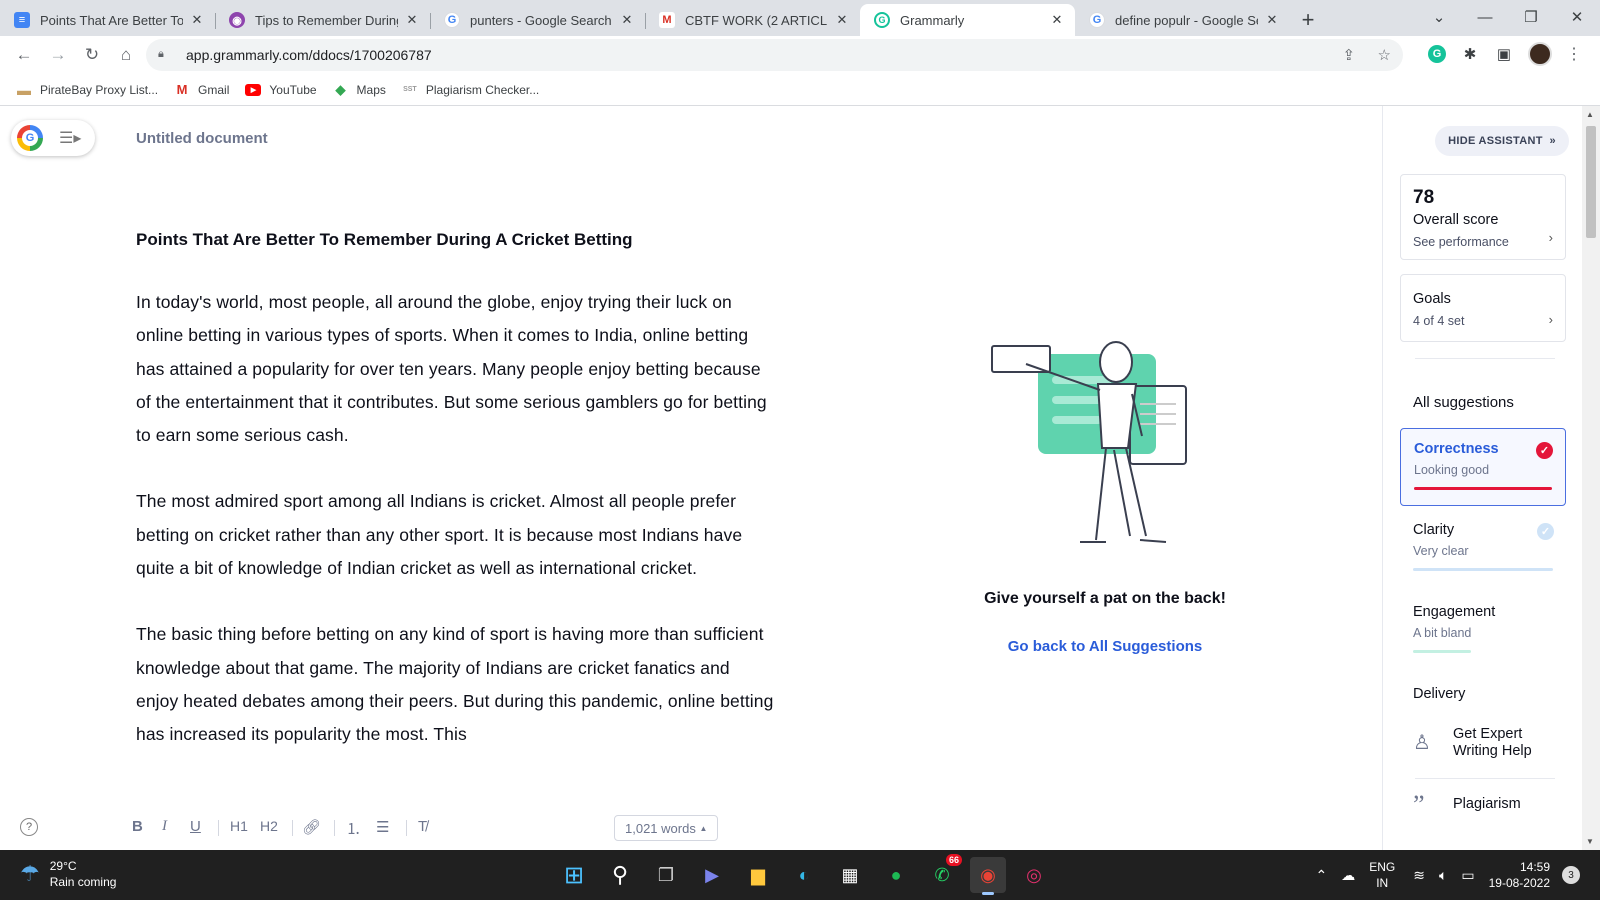 The image size is (1600, 900). I want to click on word-count-button: 1,021 words ▲, so click(666, 828).